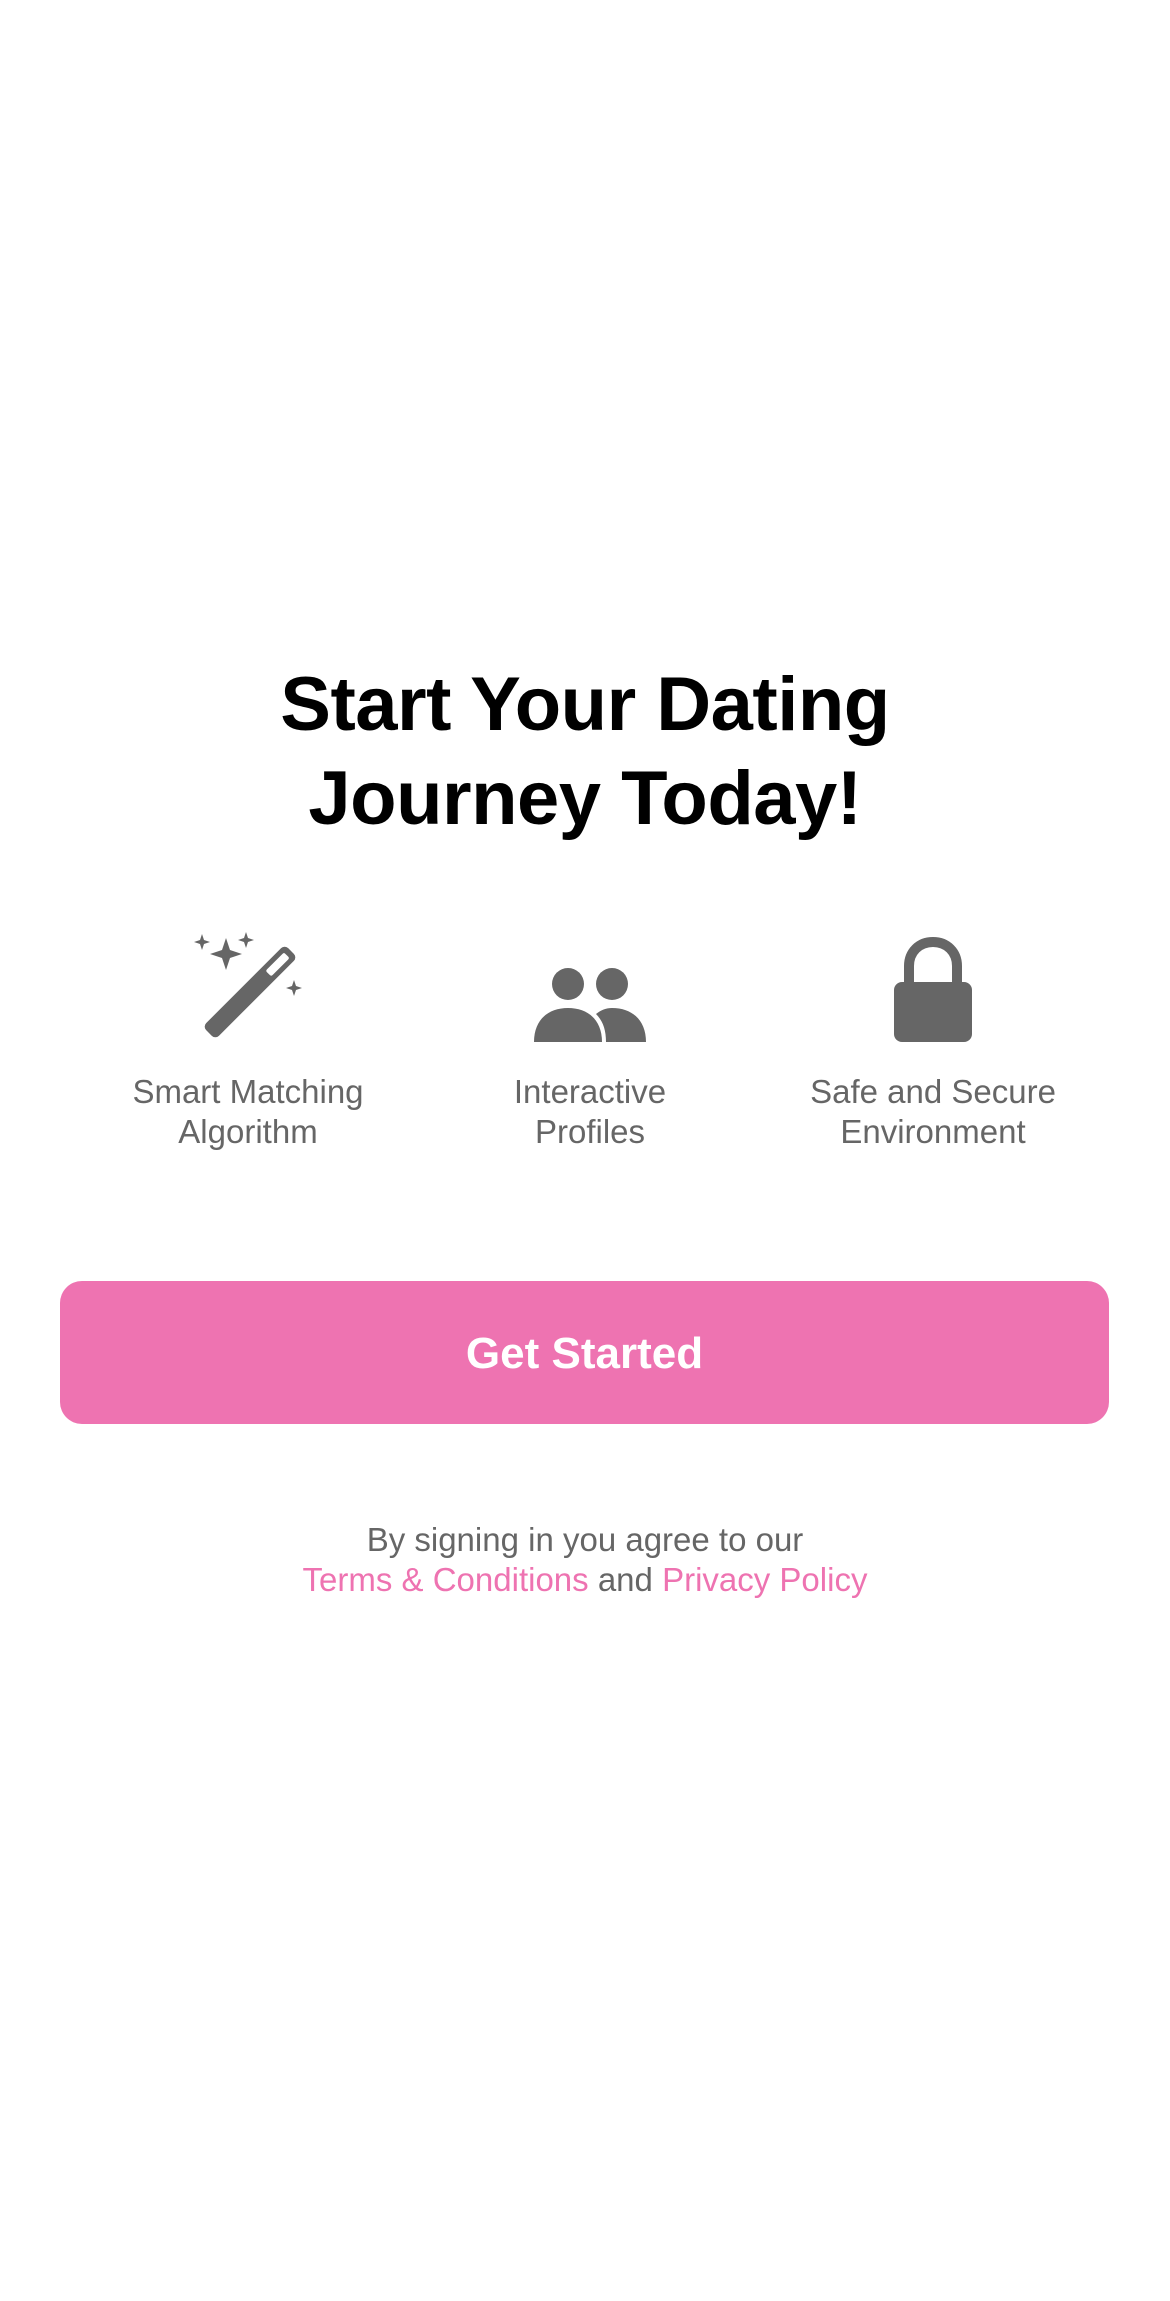 This screenshot has height=2301, width=1170. I want to click on feature-smart-matching: Smart Matching Algorithm, so click(248, 1041).